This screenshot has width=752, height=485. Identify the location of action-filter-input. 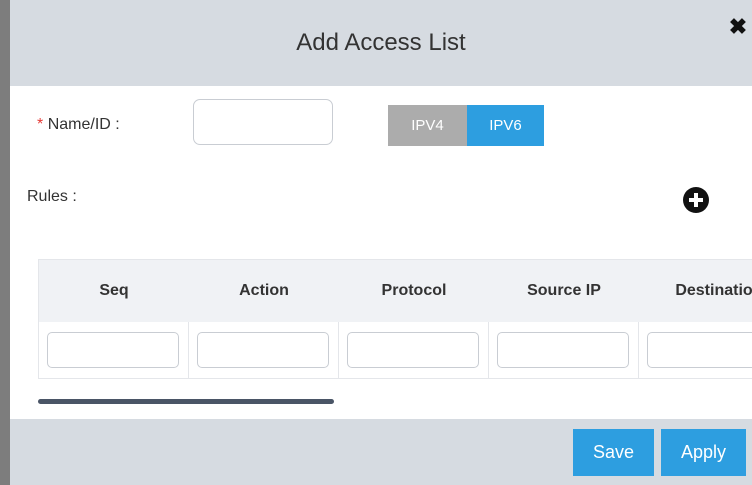
(263, 350).